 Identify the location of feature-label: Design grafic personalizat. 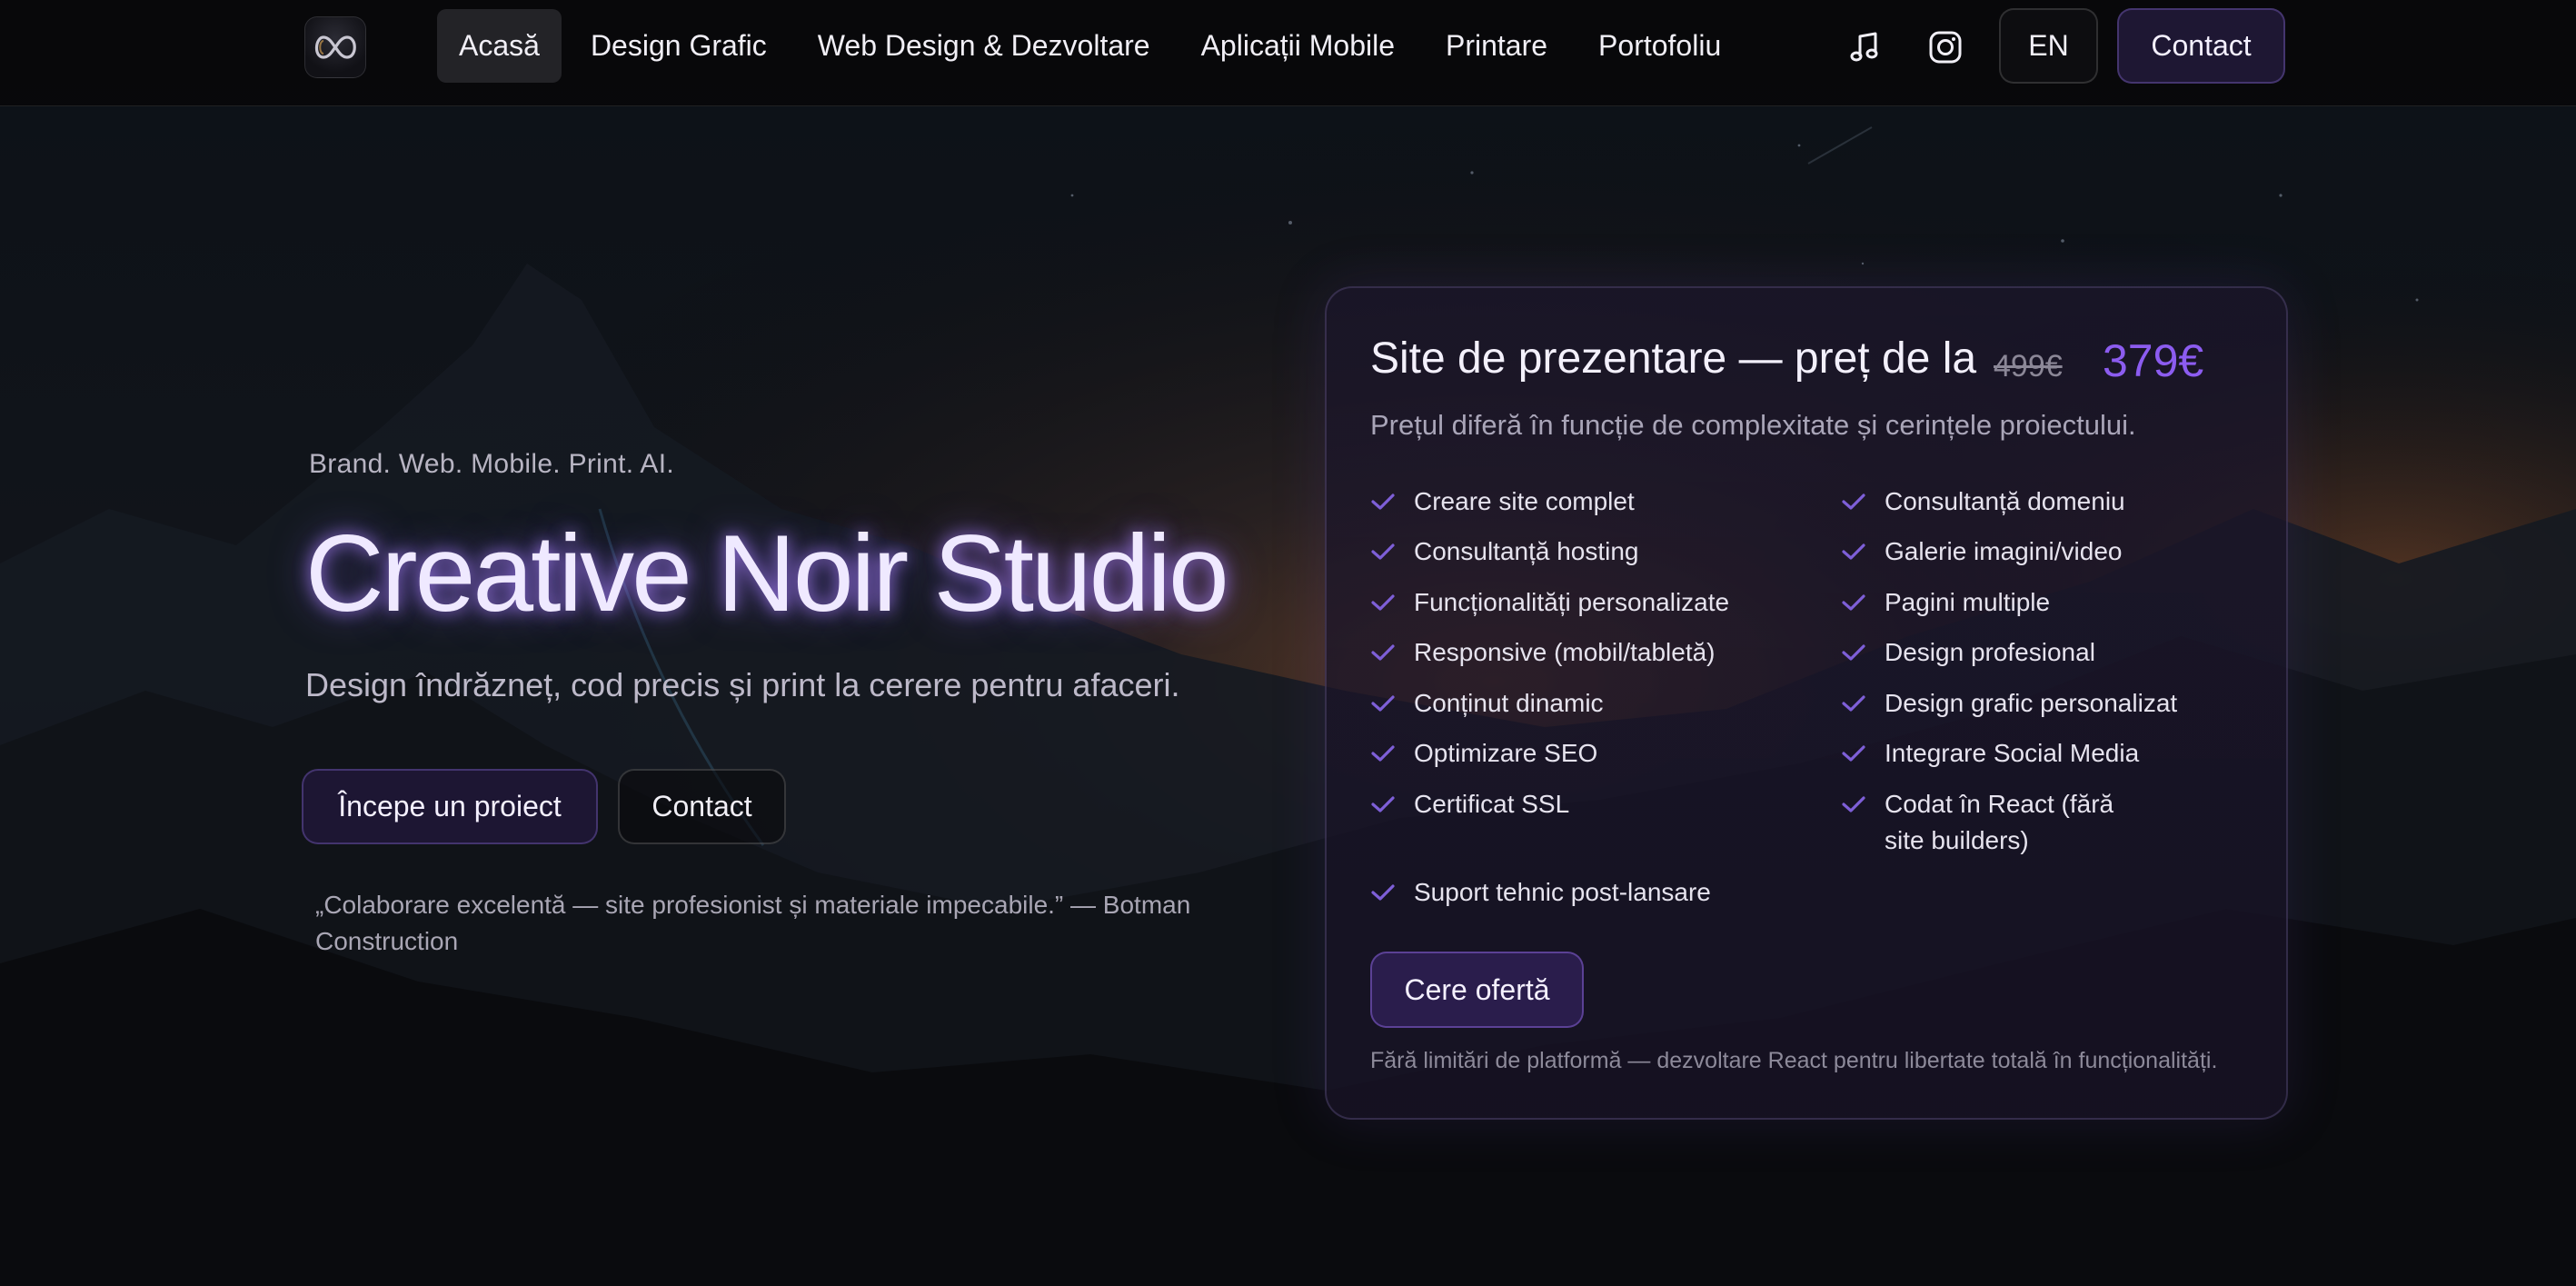
(2031, 703).